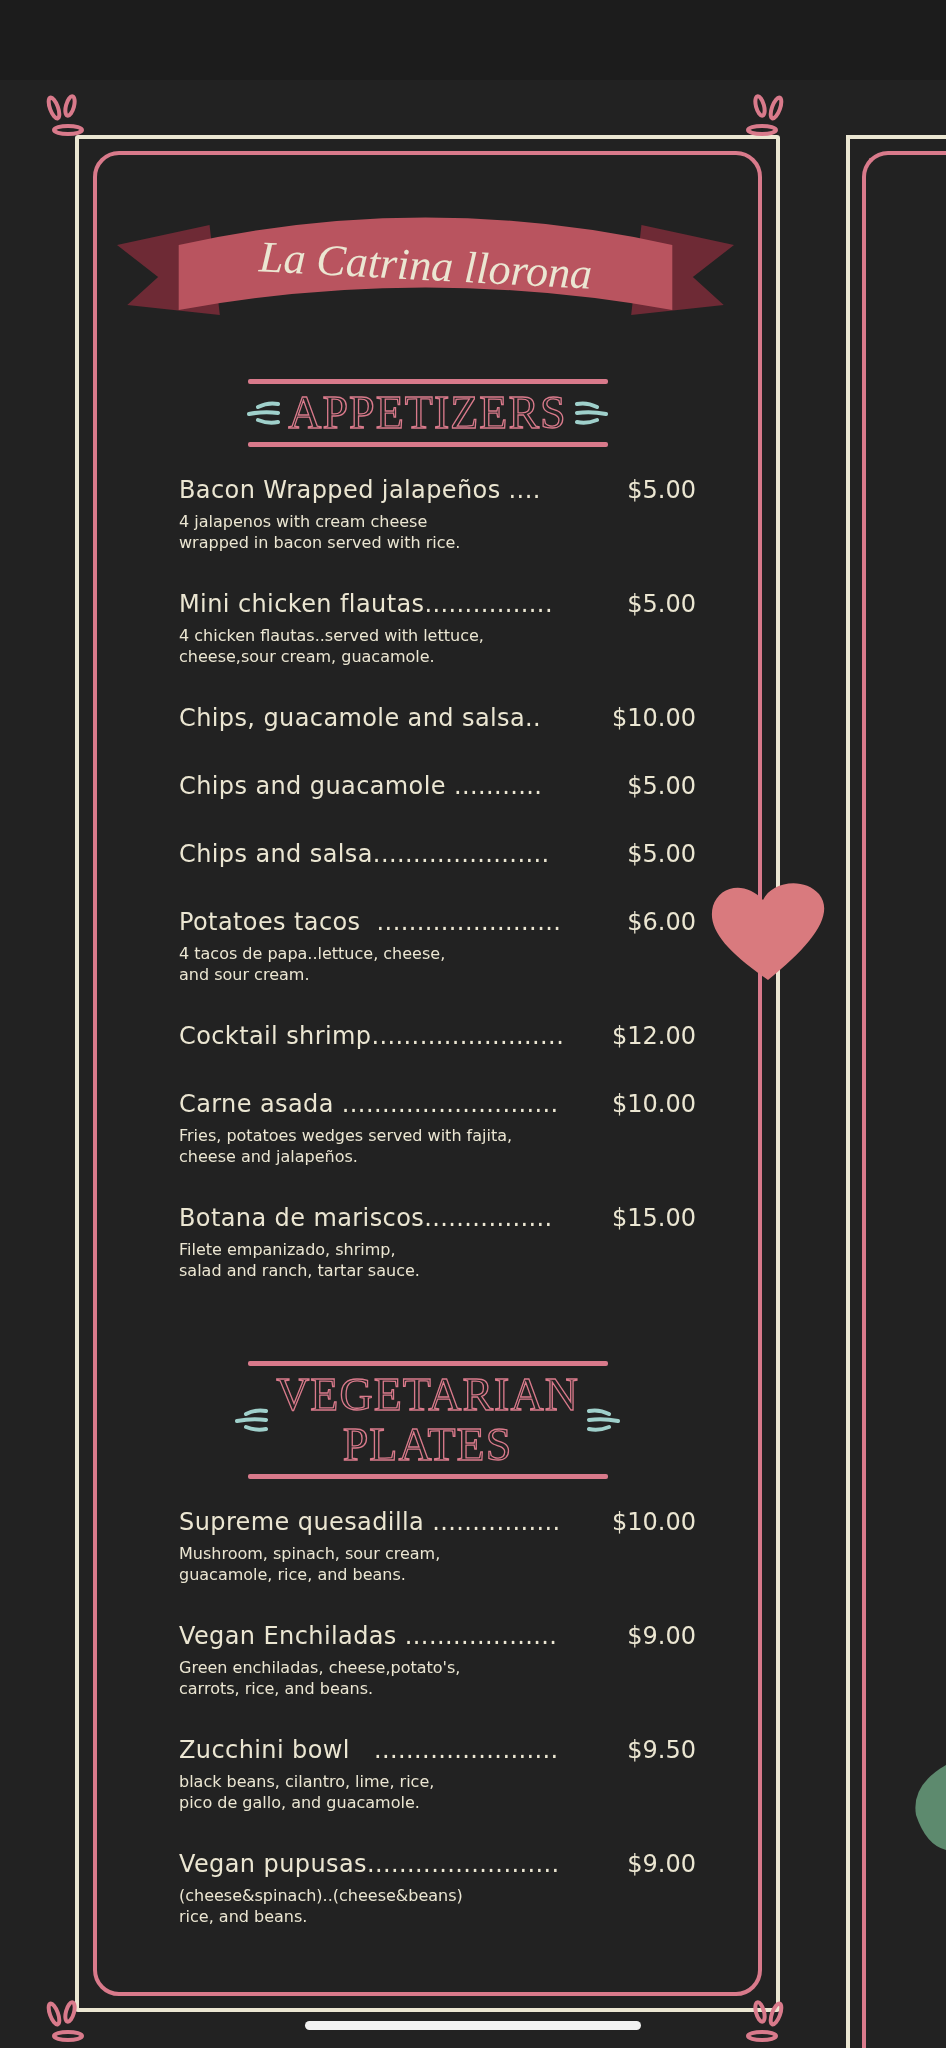 This screenshot has height=2048, width=946. What do you see at coordinates (300, 1260) in the screenshot?
I see `dish-description: Filete empanizado, shrimp, salad and ranch, tartar sauce.` at bounding box center [300, 1260].